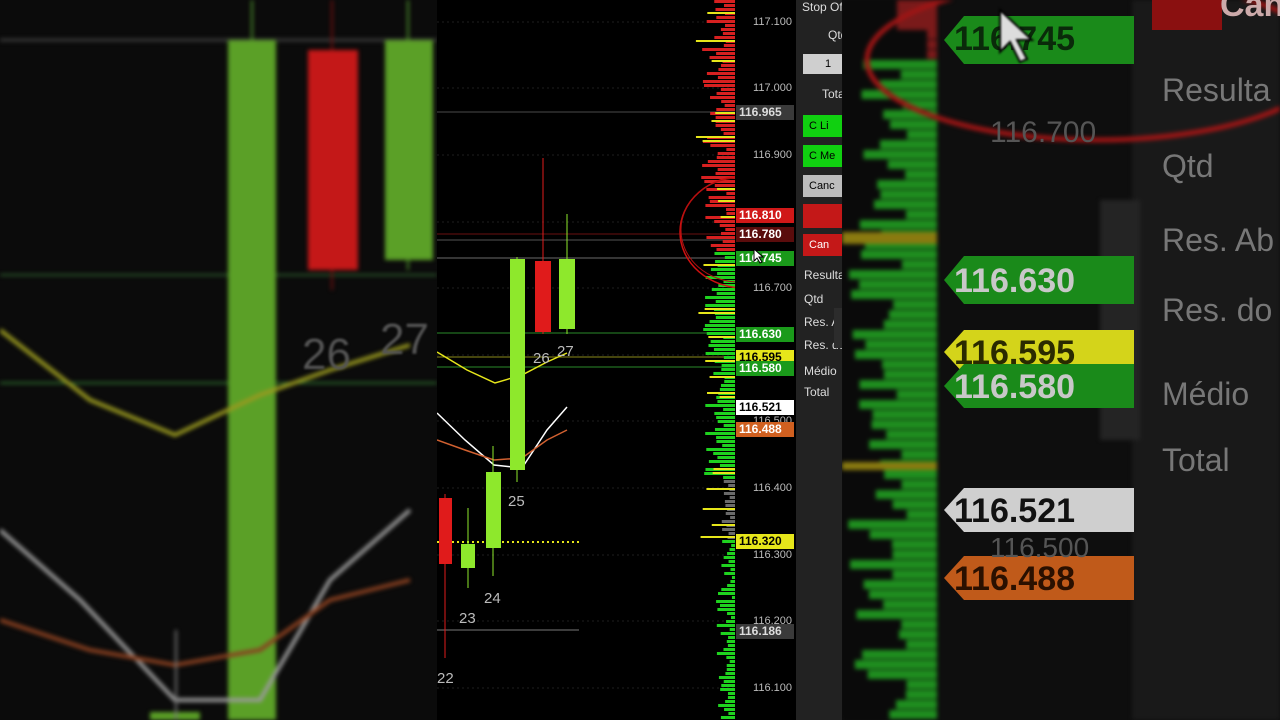  What do you see at coordinates (835, 35) in the screenshot?
I see `qty-label: Qtd` at bounding box center [835, 35].